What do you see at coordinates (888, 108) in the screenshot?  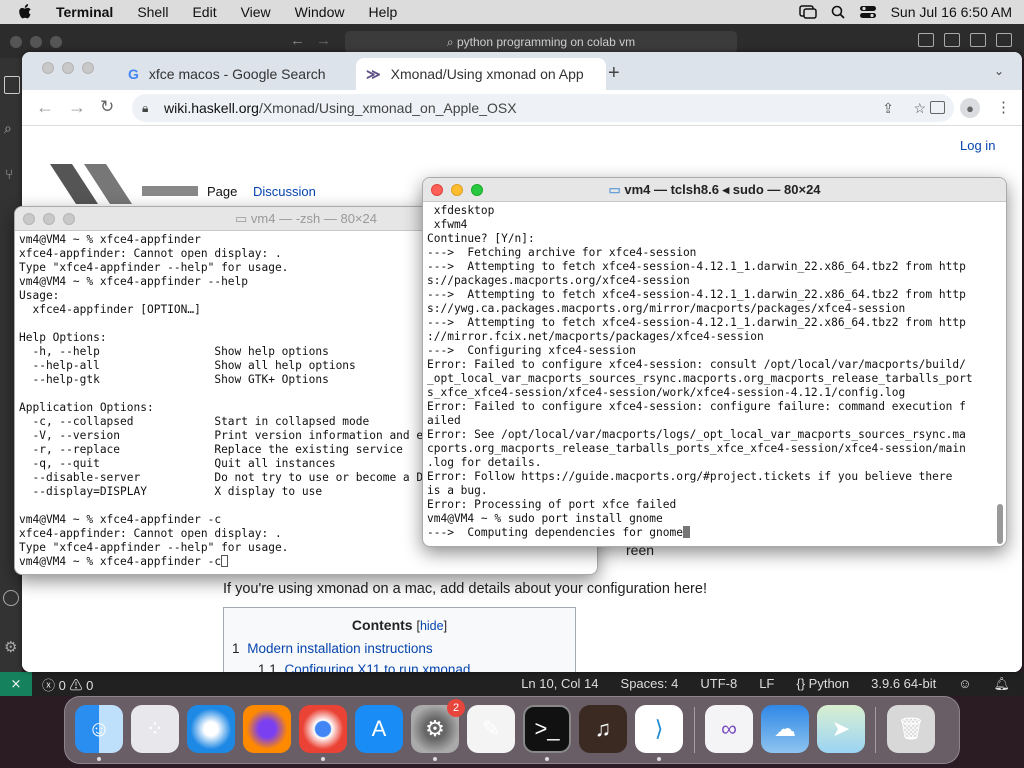 I see `share-icon: ⇪` at bounding box center [888, 108].